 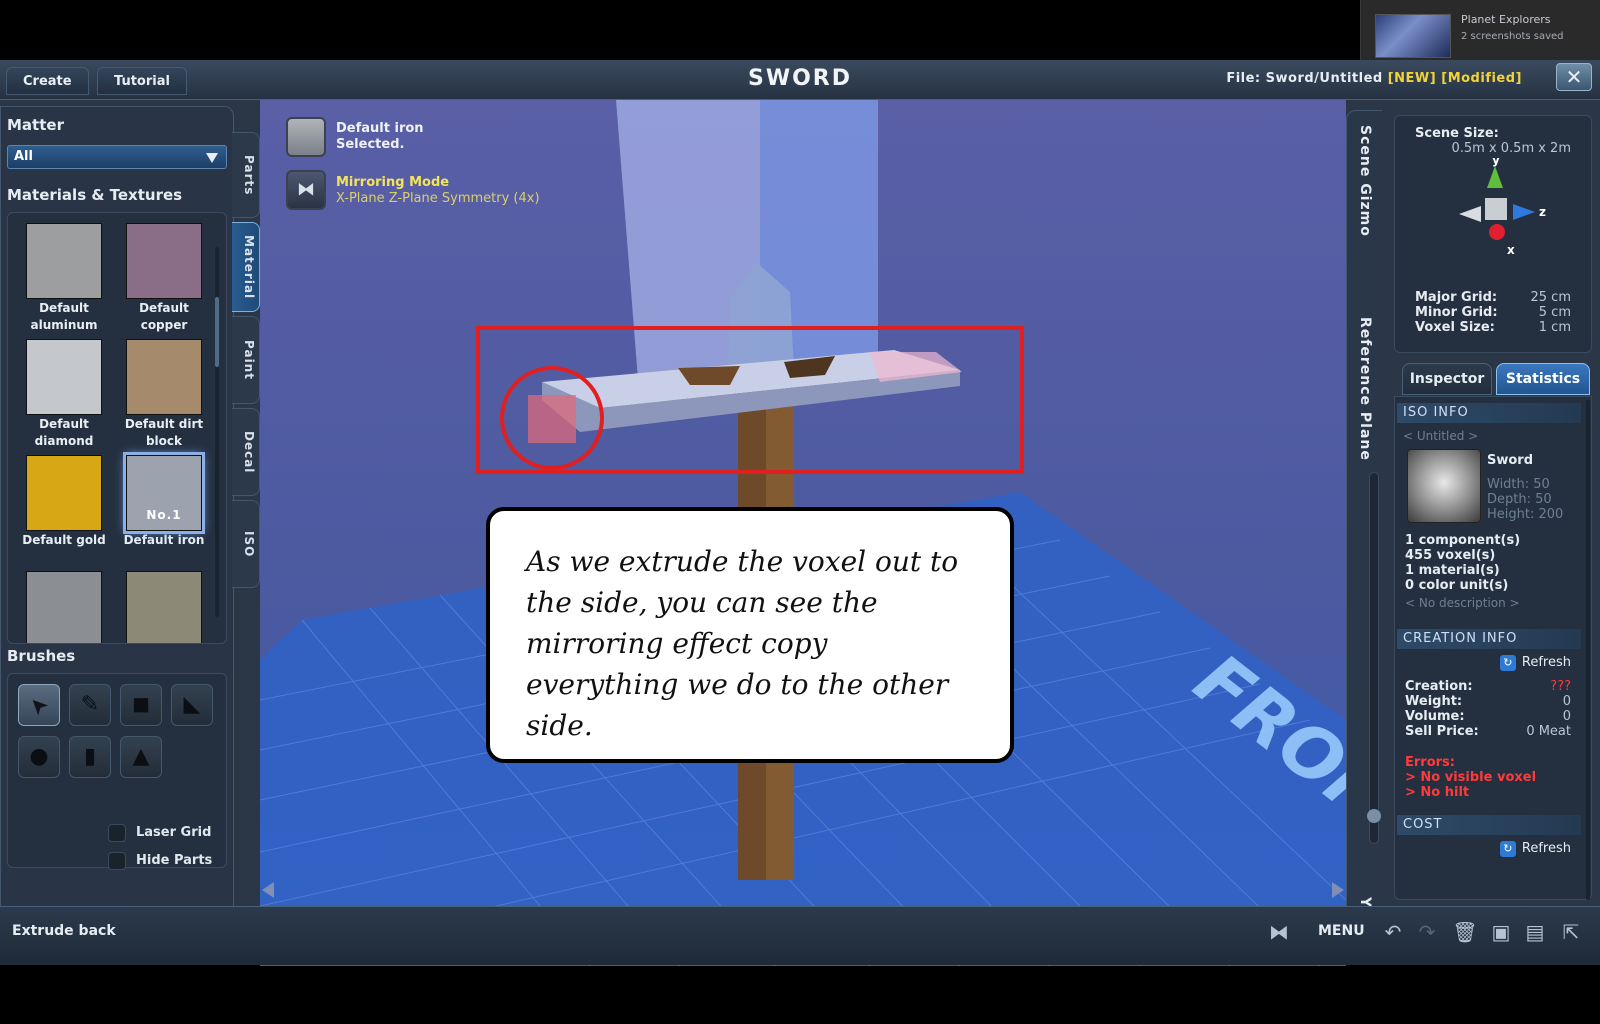 I want to click on save-as-icon: ▤, so click(x=1535, y=932).